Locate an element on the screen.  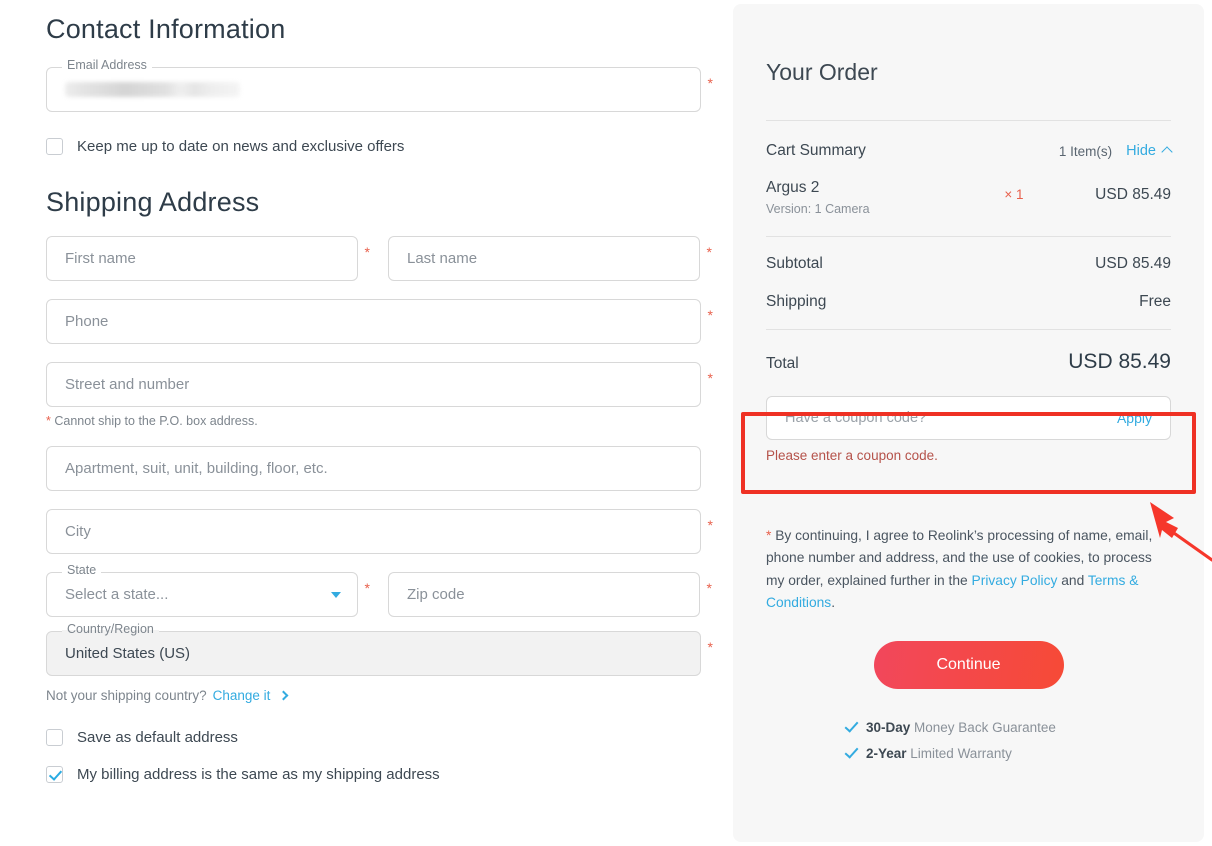
change-country-row: Not your shipping country? Change it is located at coordinates (386, 695).